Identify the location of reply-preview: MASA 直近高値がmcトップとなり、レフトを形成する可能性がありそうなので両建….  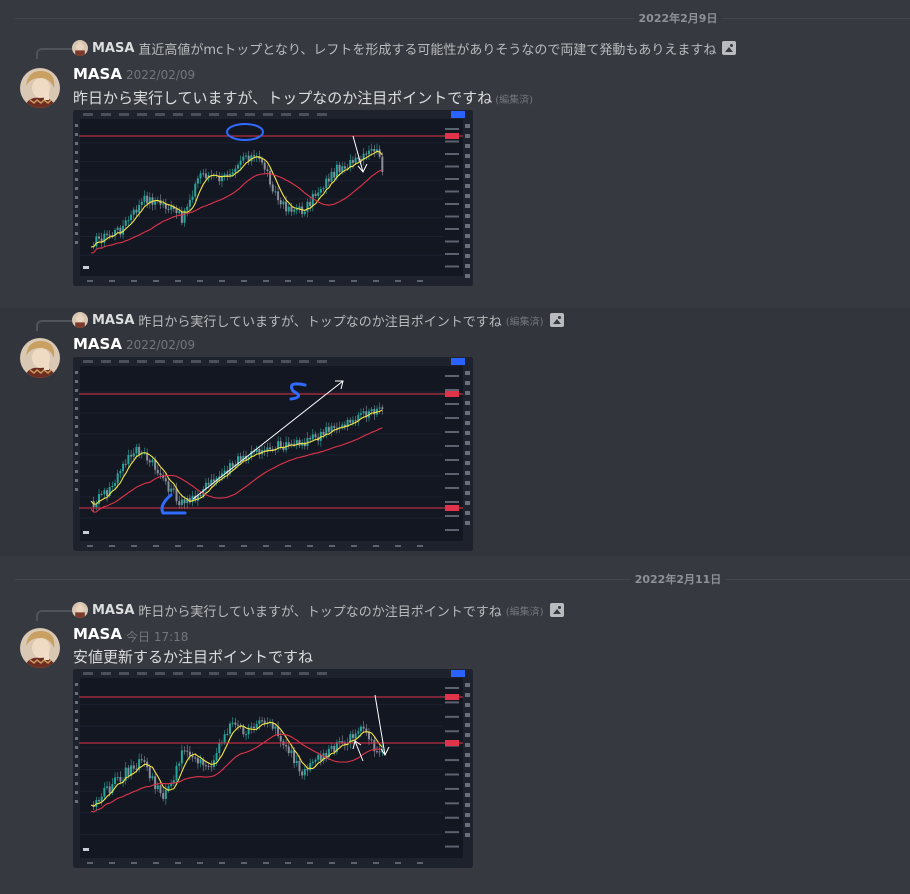
(404, 48).